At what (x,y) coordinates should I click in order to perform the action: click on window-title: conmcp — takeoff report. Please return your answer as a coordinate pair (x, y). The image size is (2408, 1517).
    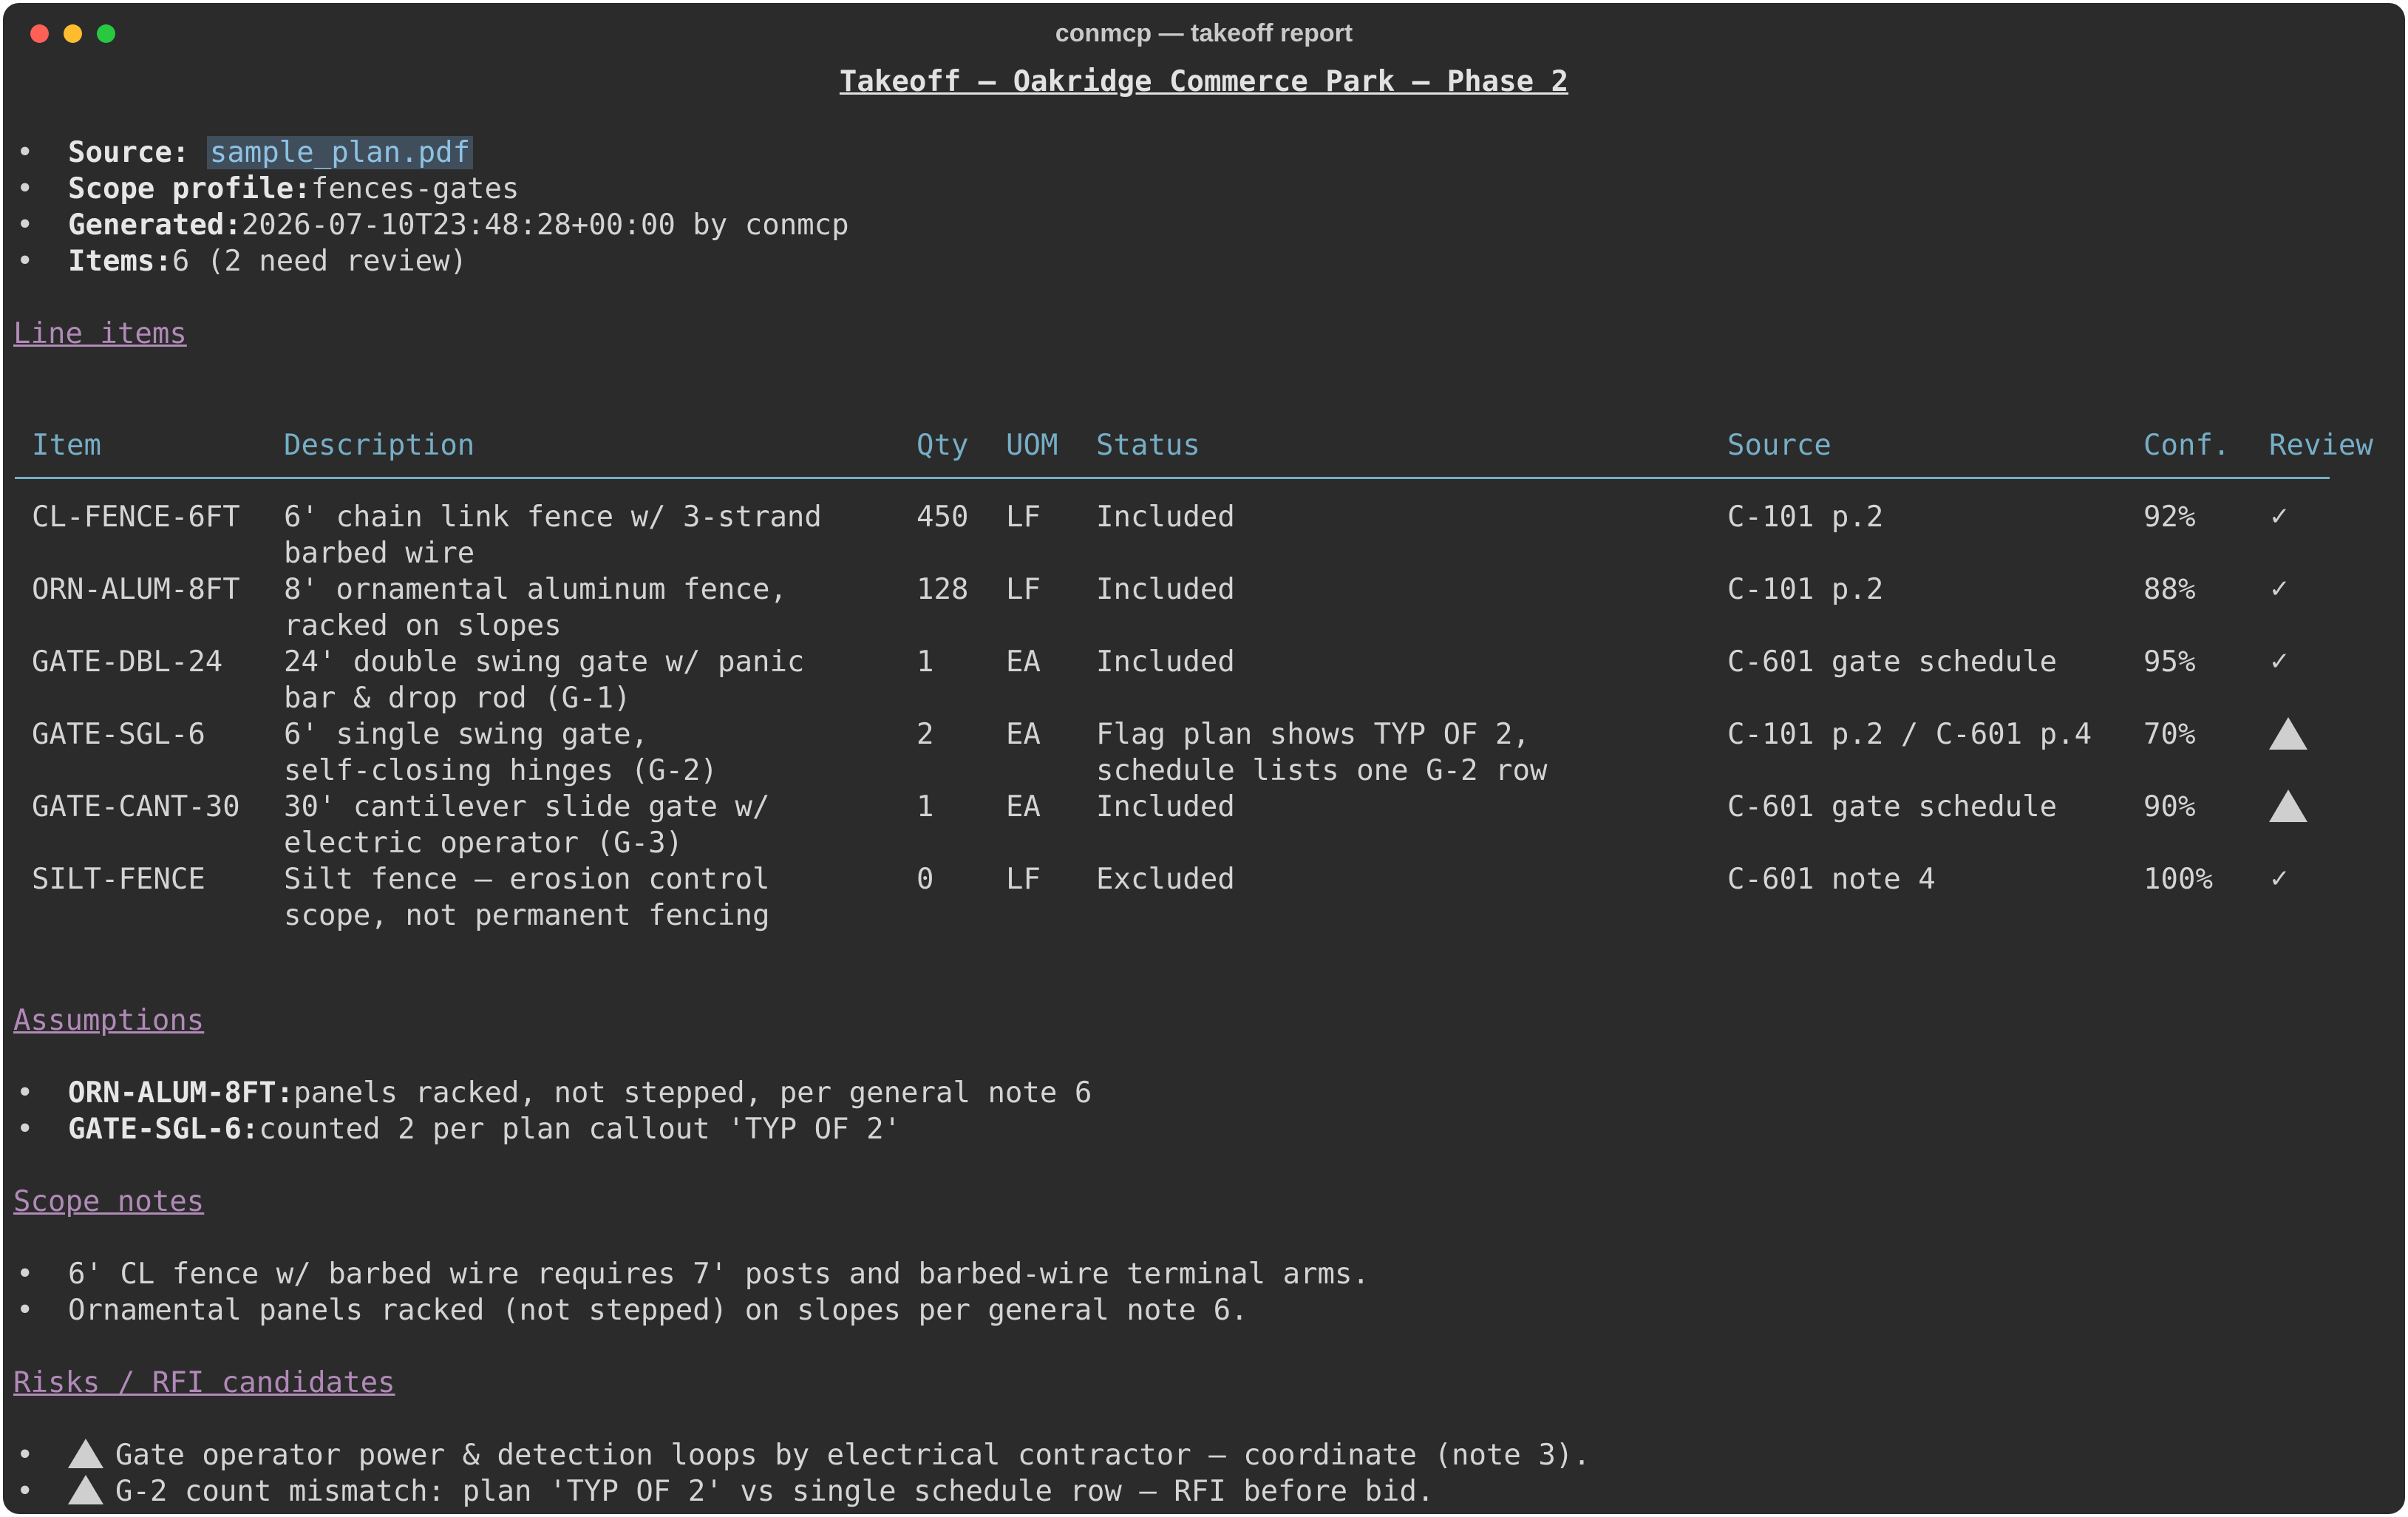
    Looking at the image, I should click on (1204, 33).